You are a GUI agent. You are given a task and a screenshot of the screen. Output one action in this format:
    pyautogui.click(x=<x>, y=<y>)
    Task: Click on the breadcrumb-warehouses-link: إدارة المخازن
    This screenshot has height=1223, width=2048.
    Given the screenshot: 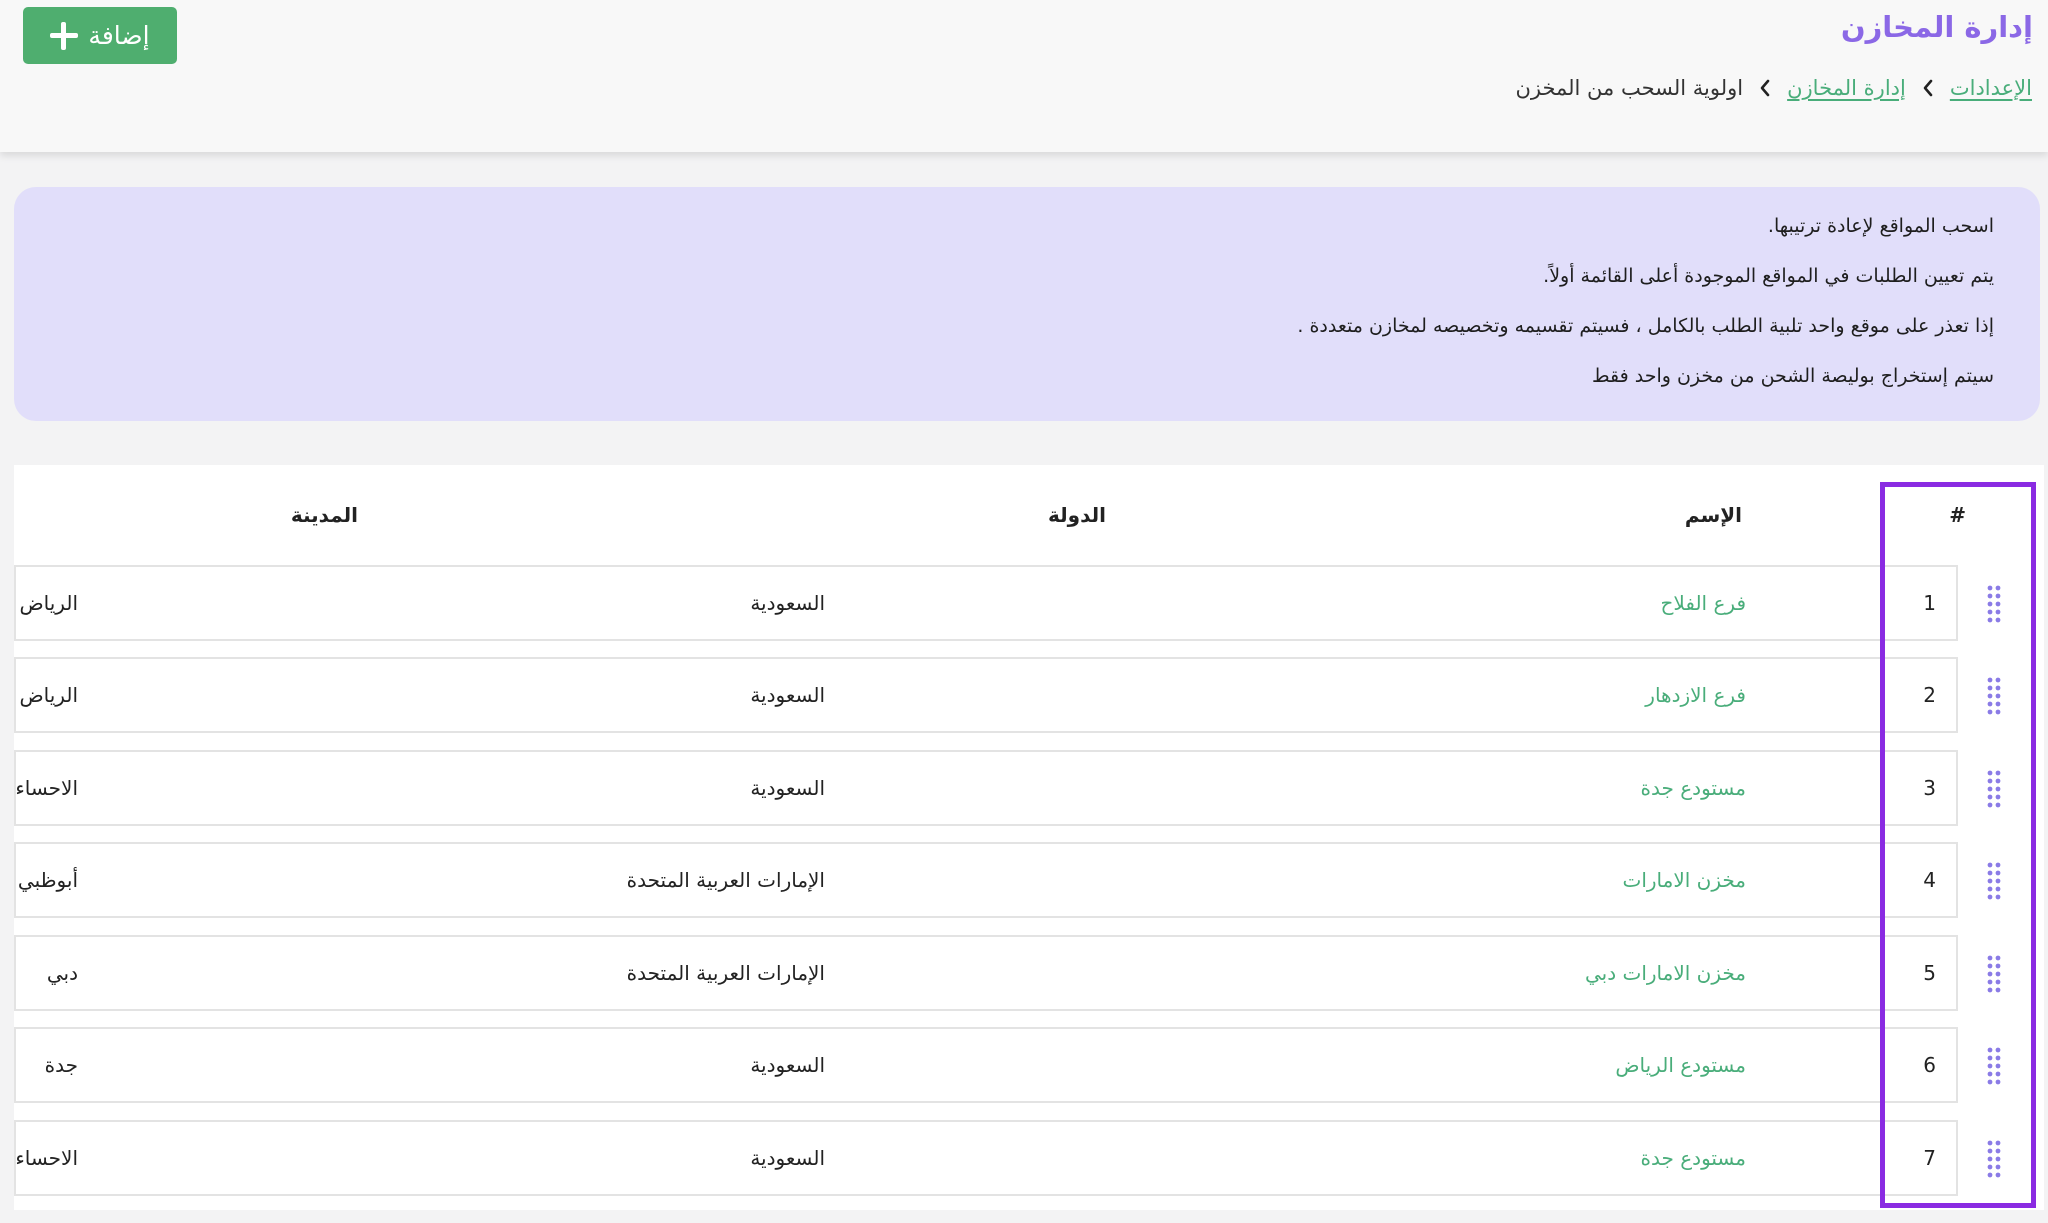 What is the action you would take?
    pyautogui.click(x=1846, y=88)
    